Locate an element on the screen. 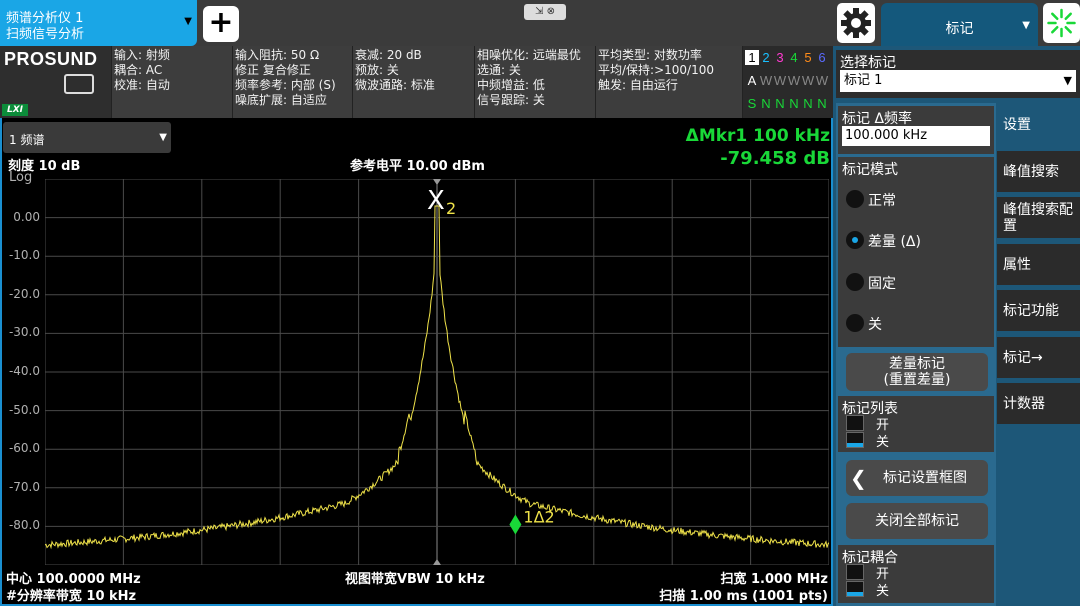 Image resolution: width=1080 pixels, height=606 pixels. setting-mw-path: 微波通路: 标准 is located at coordinates (395, 85).